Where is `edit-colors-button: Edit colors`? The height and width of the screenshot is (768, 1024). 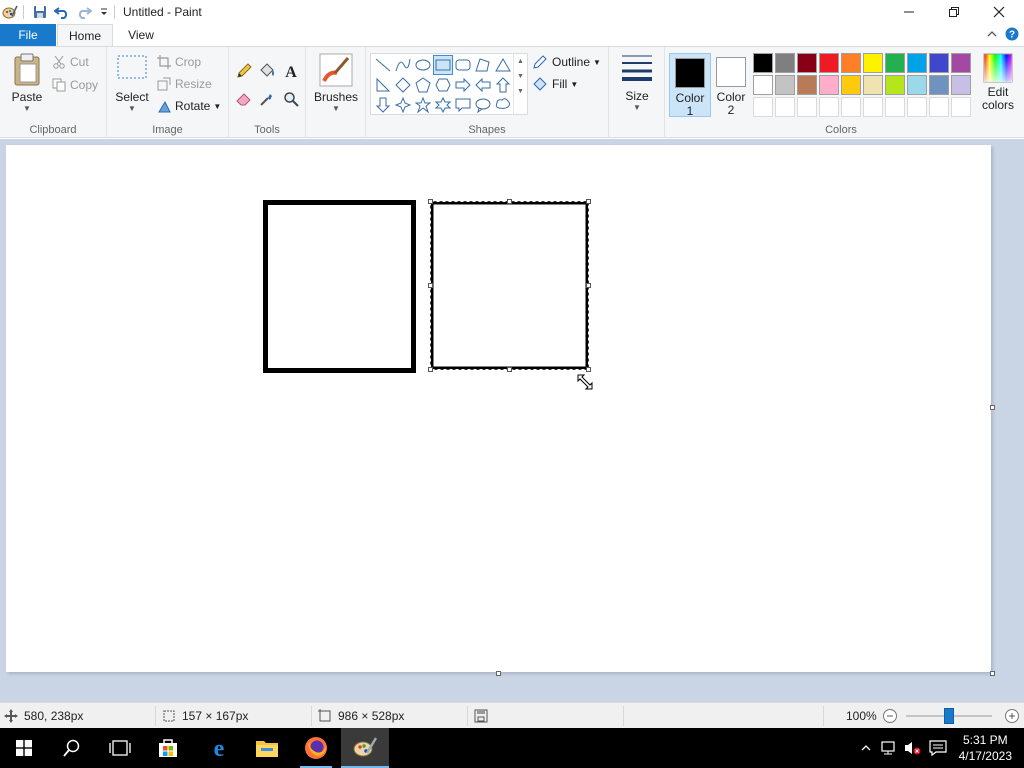 edit-colors-button: Edit colors is located at coordinates (998, 85).